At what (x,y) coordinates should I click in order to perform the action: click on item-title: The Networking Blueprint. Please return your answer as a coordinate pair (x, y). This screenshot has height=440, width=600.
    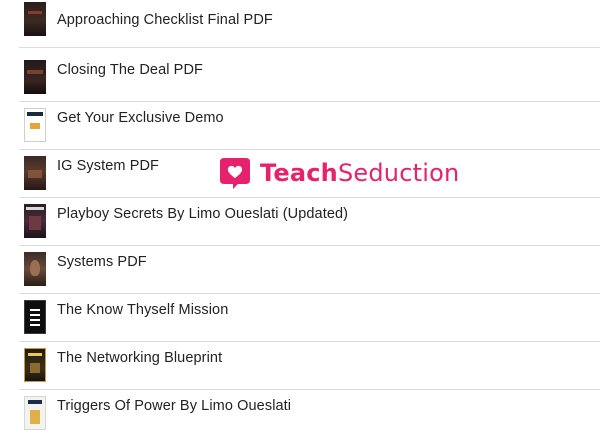
    Looking at the image, I should click on (140, 358).